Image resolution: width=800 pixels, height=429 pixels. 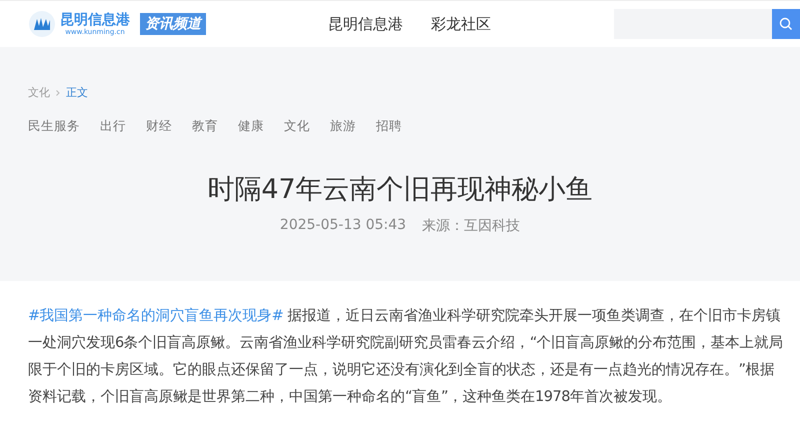 I want to click on category-link: 教育, so click(x=205, y=126).